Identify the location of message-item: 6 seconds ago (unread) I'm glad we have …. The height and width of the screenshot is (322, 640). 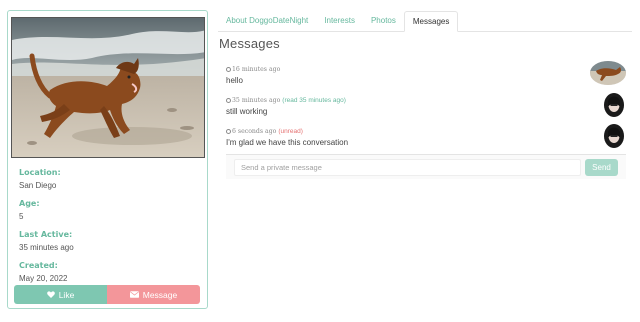
(426, 137).